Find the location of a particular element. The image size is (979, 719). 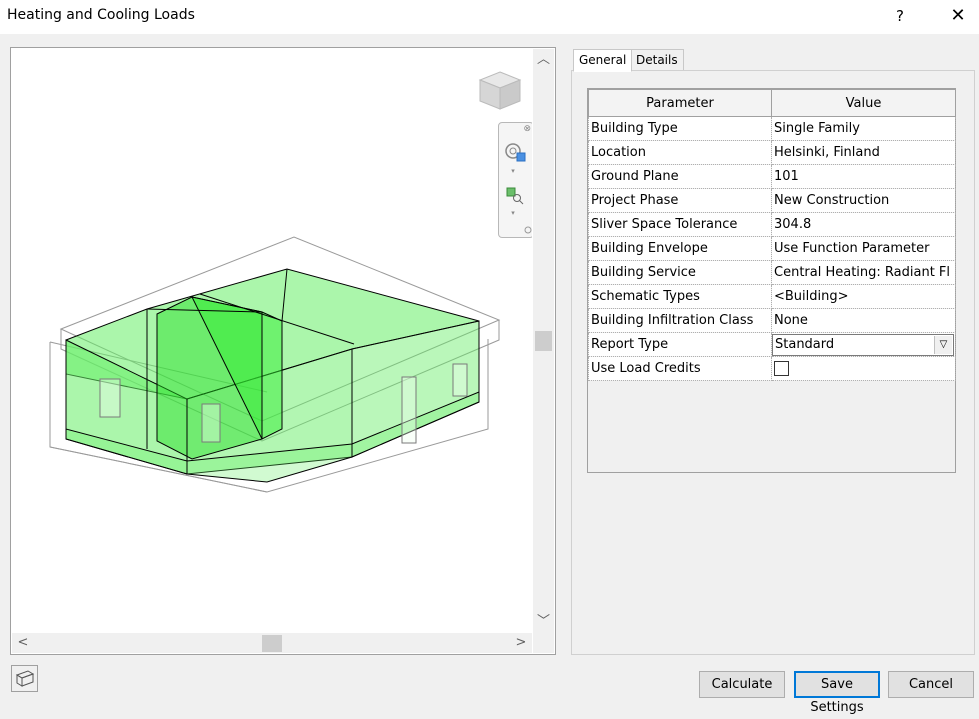

window-title: Heating and Cooling Loads is located at coordinates (101, 15).